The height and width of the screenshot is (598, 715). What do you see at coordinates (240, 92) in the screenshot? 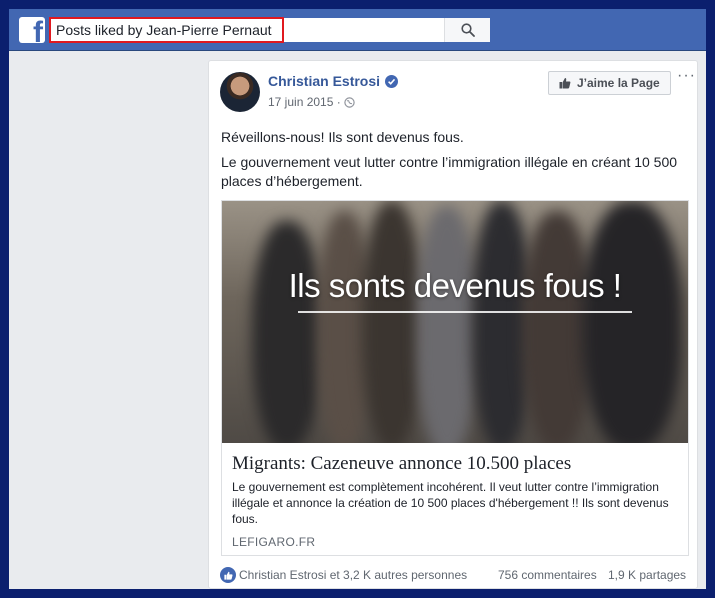
I see `author-avatar` at bounding box center [240, 92].